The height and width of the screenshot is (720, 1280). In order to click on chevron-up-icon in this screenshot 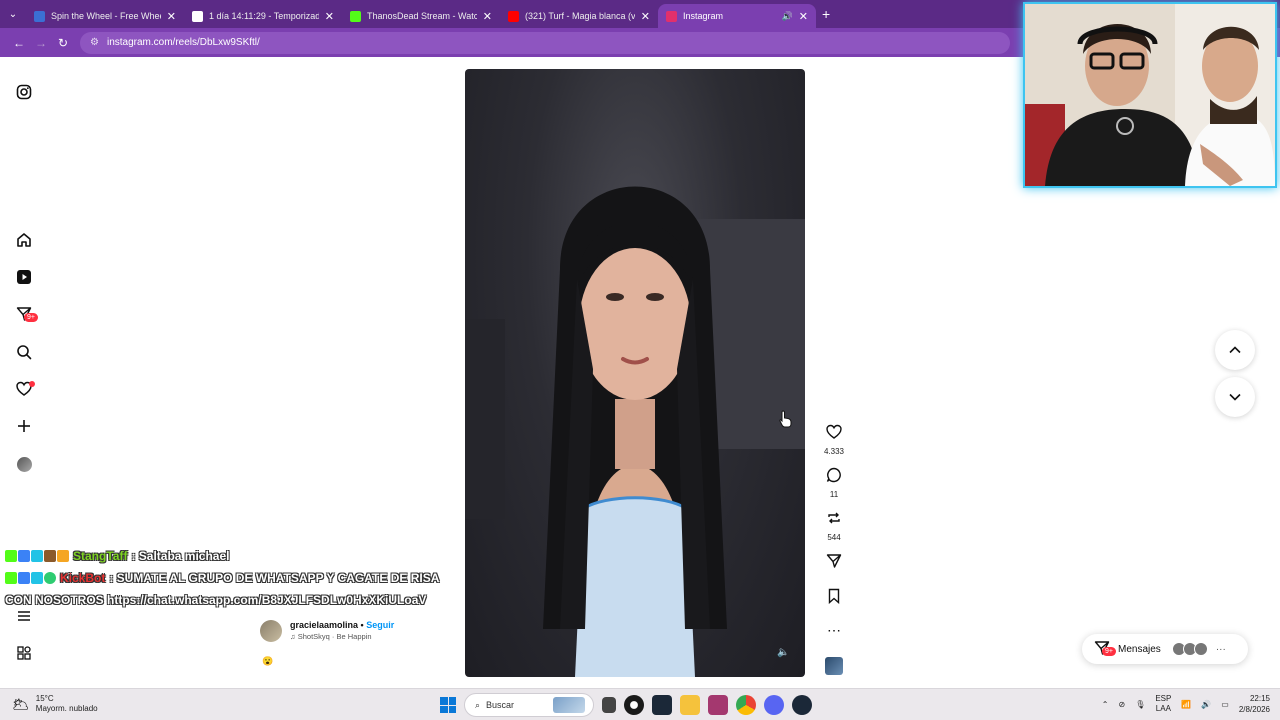, I will do `click(1235, 350)`.